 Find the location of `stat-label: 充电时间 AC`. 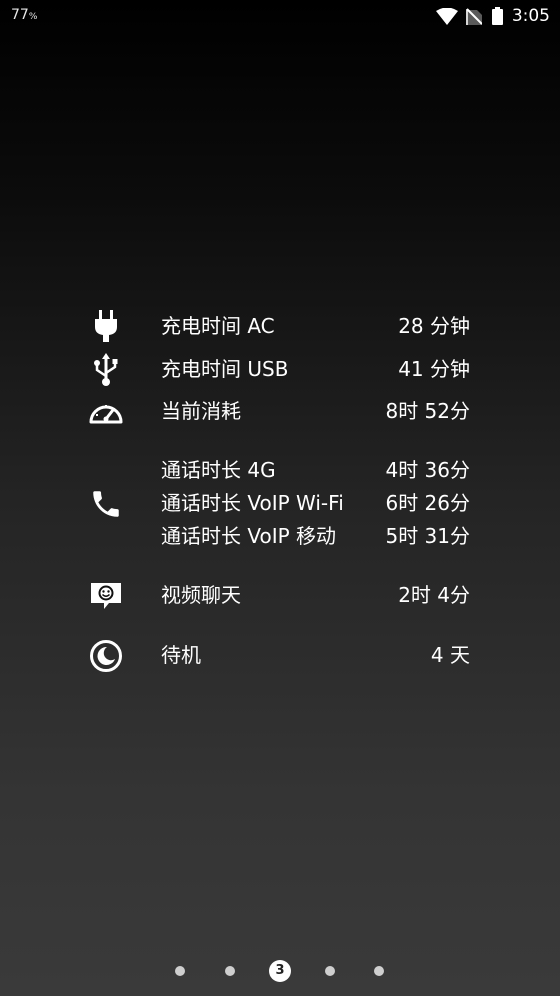

stat-label: 充电时间 AC is located at coordinates (218, 326).